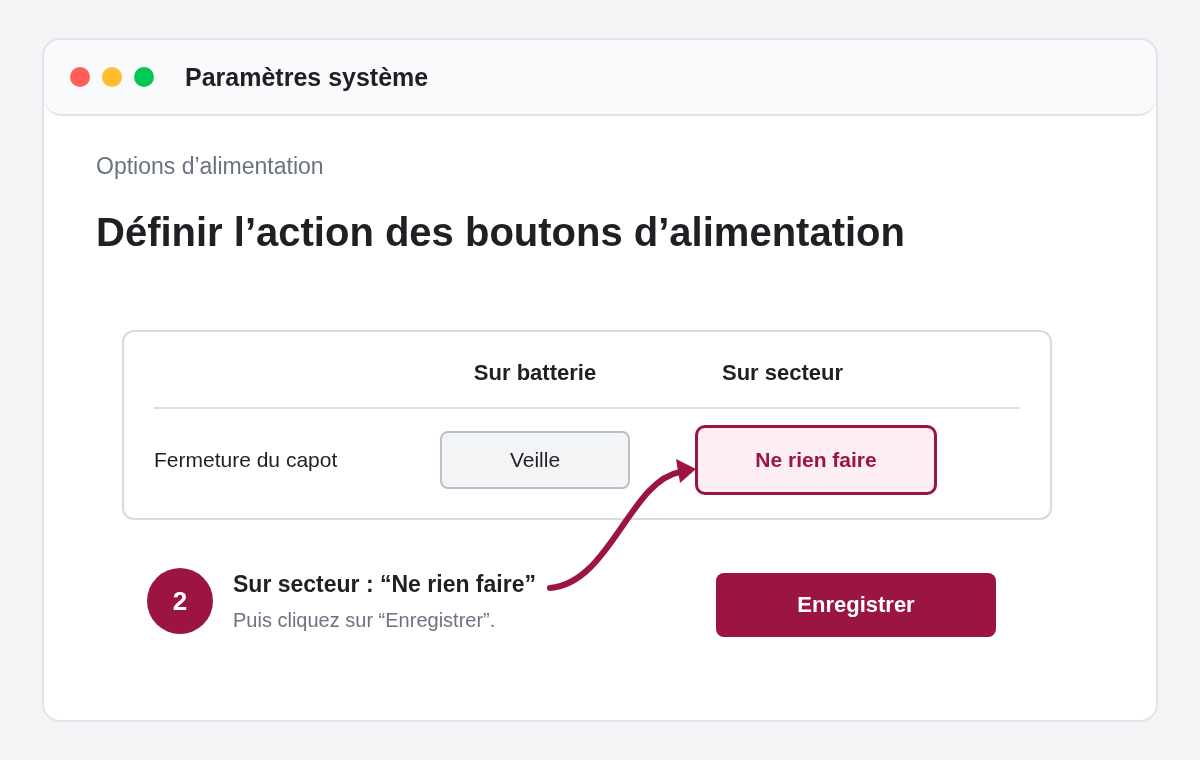  What do you see at coordinates (783, 373) in the screenshot?
I see `column-header: Sur secteur` at bounding box center [783, 373].